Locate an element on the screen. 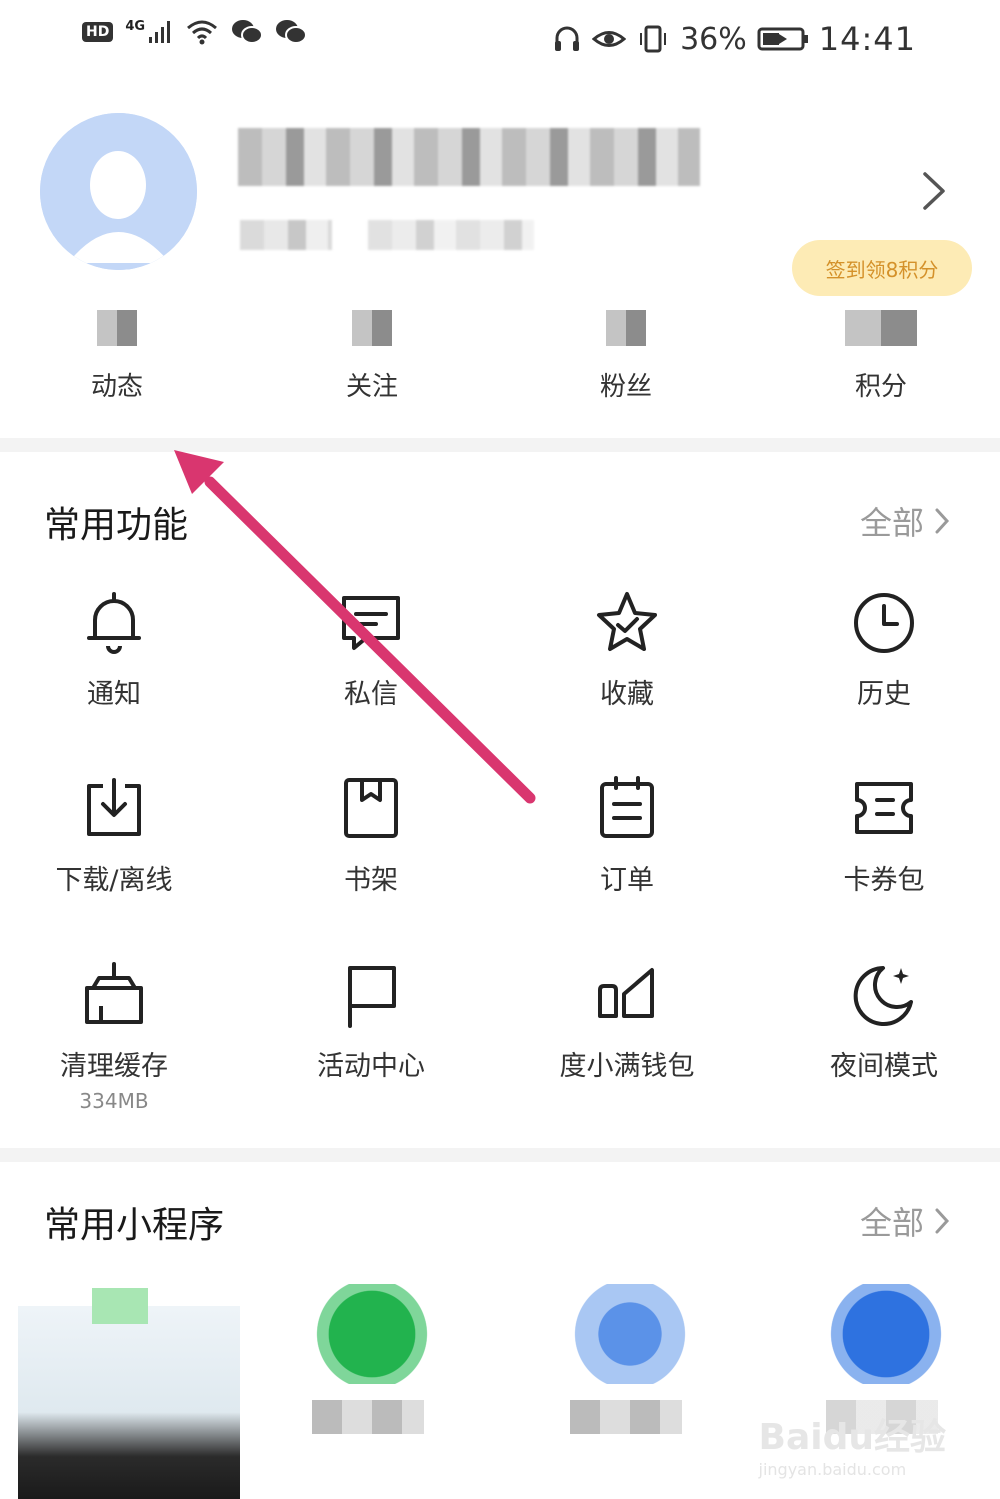 This screenshot has height=1499, width=1000. feature-label: 活动中心 is located at coordinates (371, 1066).